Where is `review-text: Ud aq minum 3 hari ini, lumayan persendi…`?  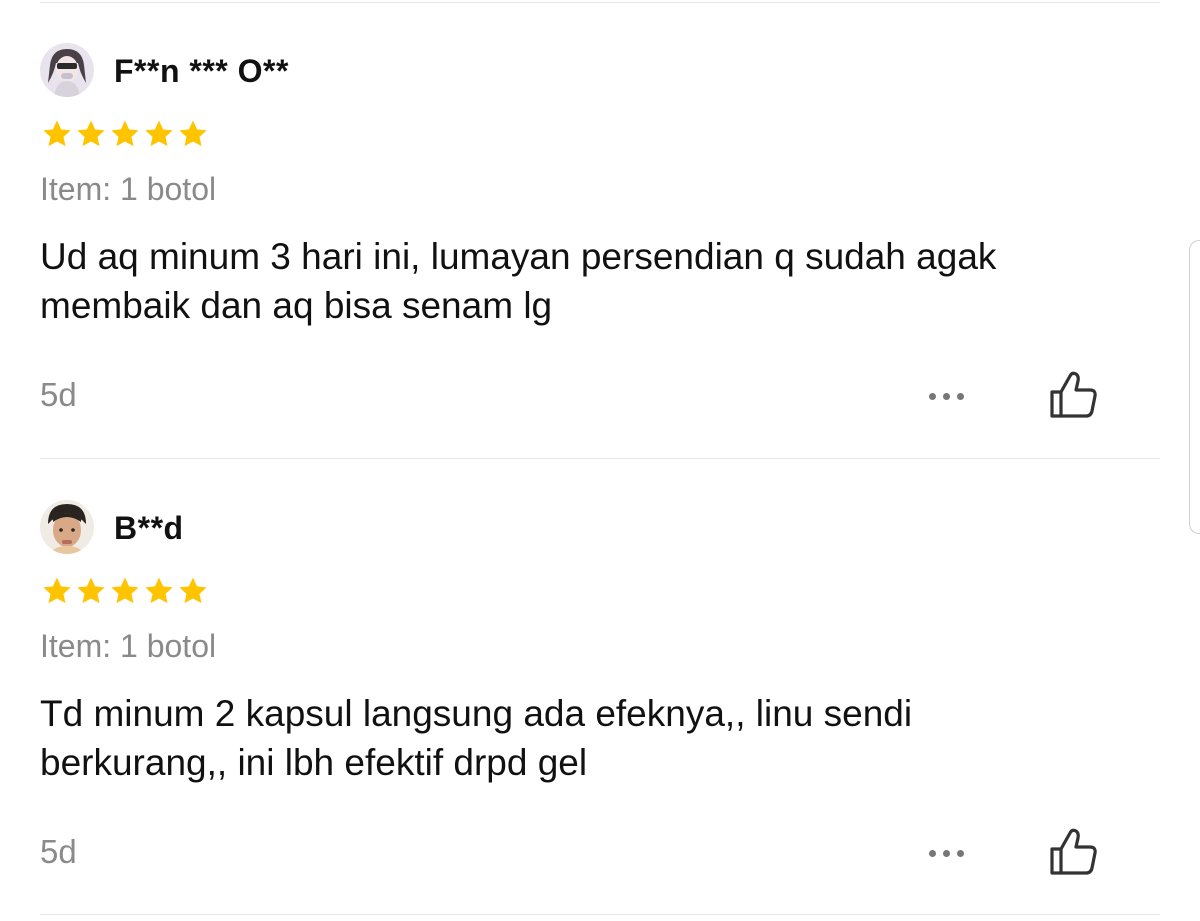
review-text: Ud aq minum 3 hari ini, lumayan persendi… is located at coordinates (518, 281).